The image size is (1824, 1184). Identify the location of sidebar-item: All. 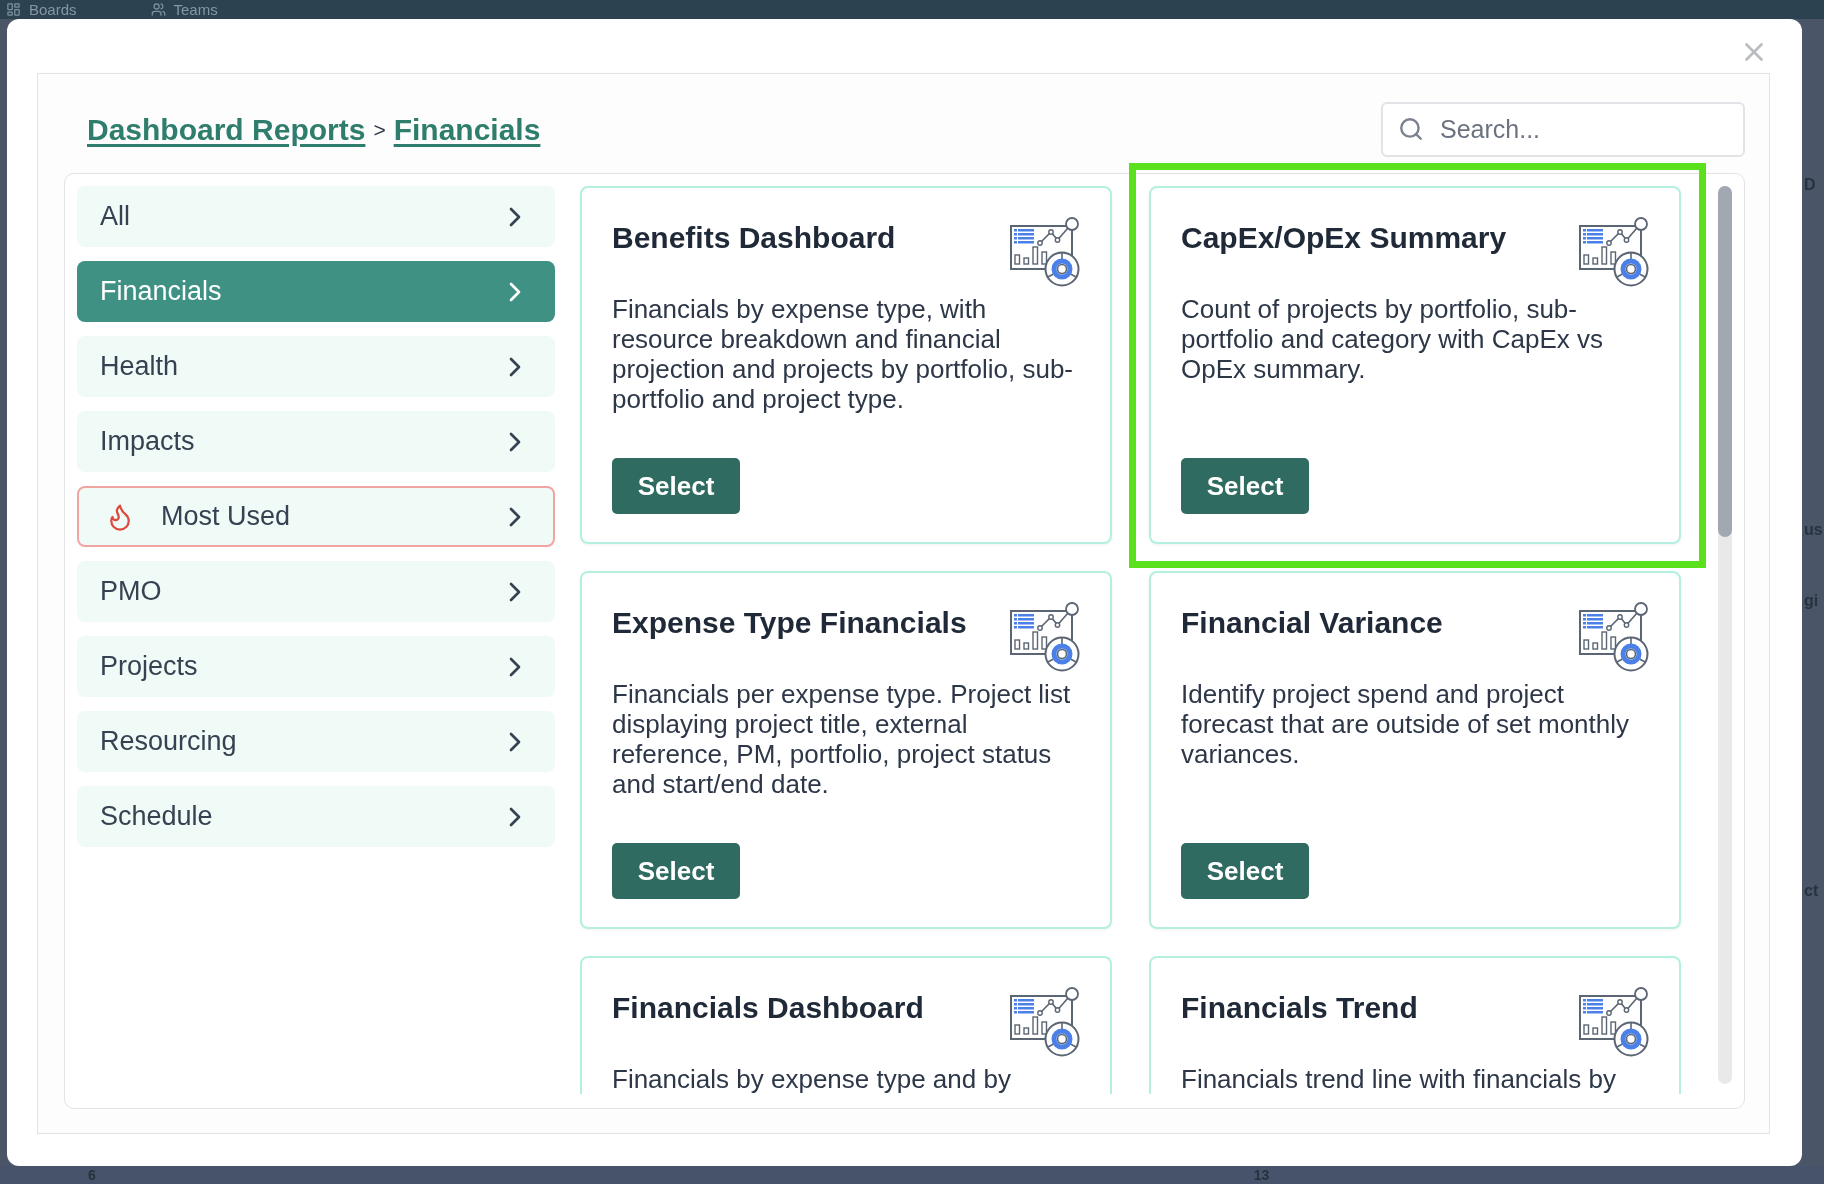
(316, 216).